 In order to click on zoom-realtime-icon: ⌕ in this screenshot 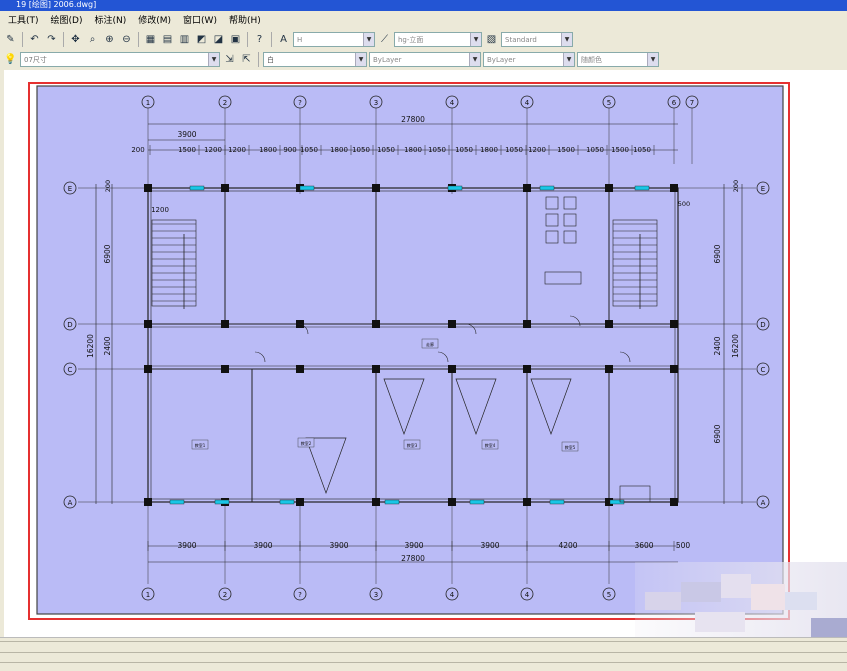, I will do `click(92, 39)`.